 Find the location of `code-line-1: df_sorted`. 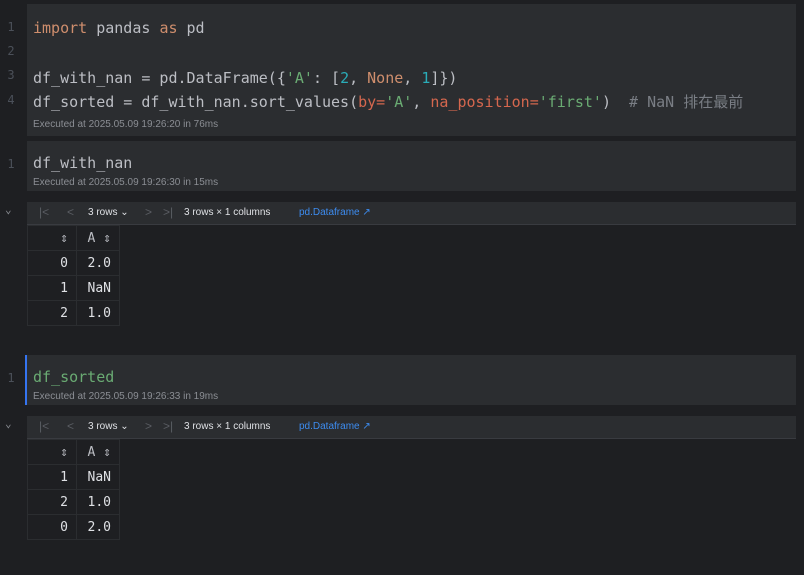

code-line-1: df_sorted is located at coordinates (73, 377).